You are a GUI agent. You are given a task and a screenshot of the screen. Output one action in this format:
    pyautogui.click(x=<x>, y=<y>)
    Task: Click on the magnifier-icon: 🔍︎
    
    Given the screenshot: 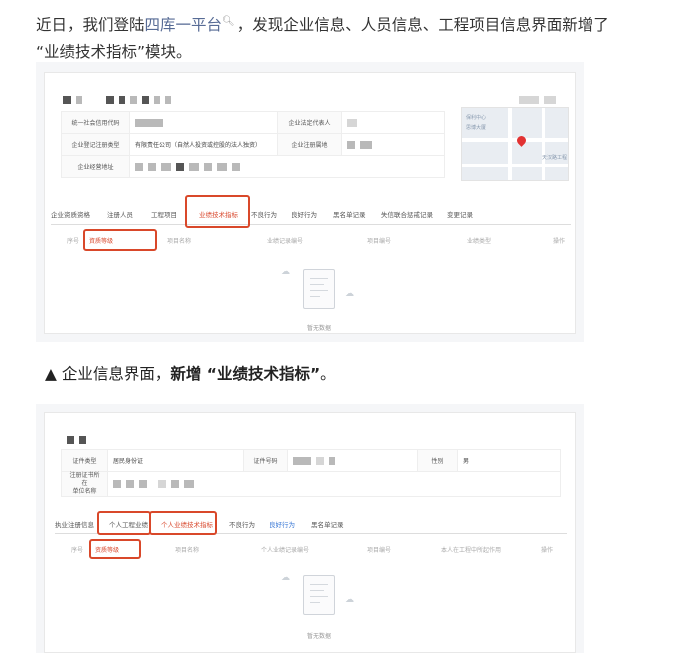 What is the action you would take?
    pyautogui.click(x=228, y=21)
    